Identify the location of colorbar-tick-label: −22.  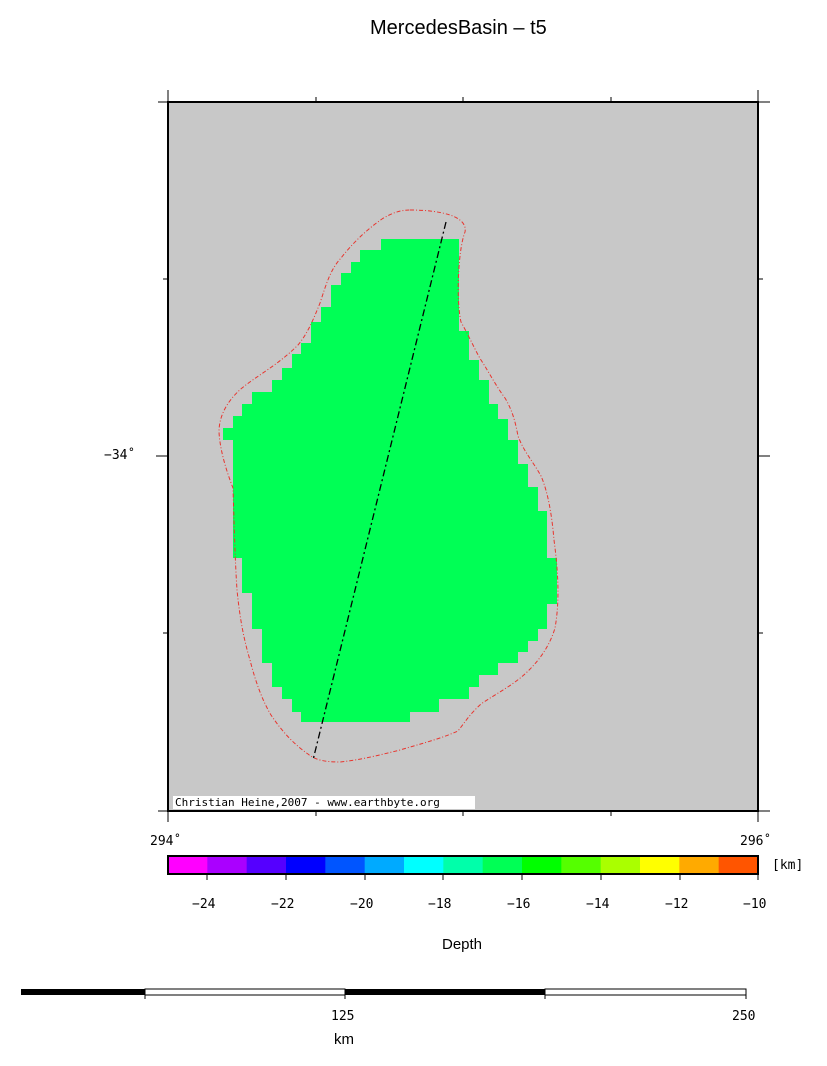
(283, 904).